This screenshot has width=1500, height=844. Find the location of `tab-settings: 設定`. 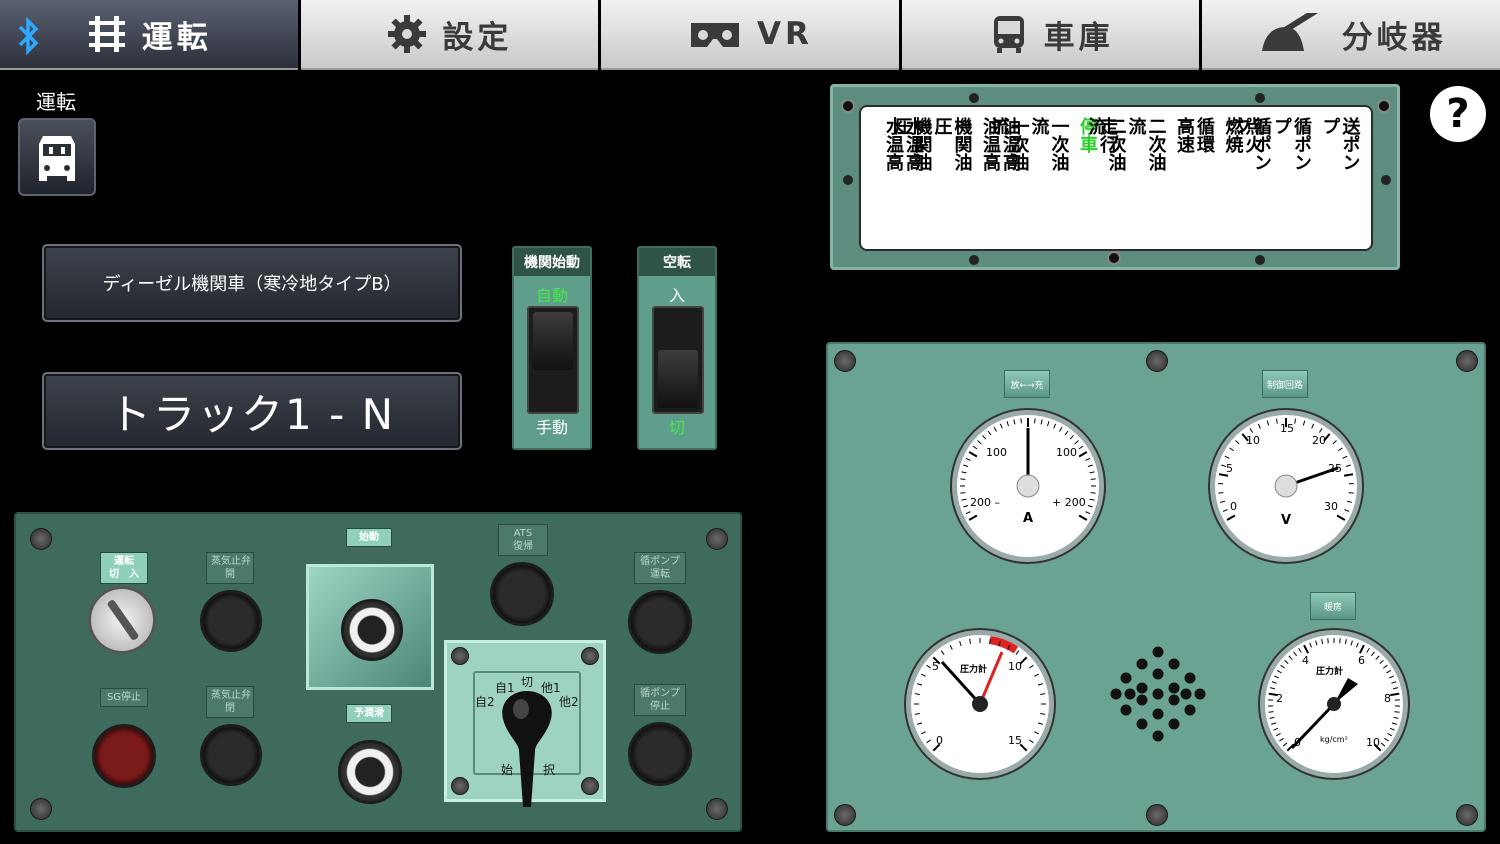

tab-settings: 設定 is located at coordinates (449, 35).